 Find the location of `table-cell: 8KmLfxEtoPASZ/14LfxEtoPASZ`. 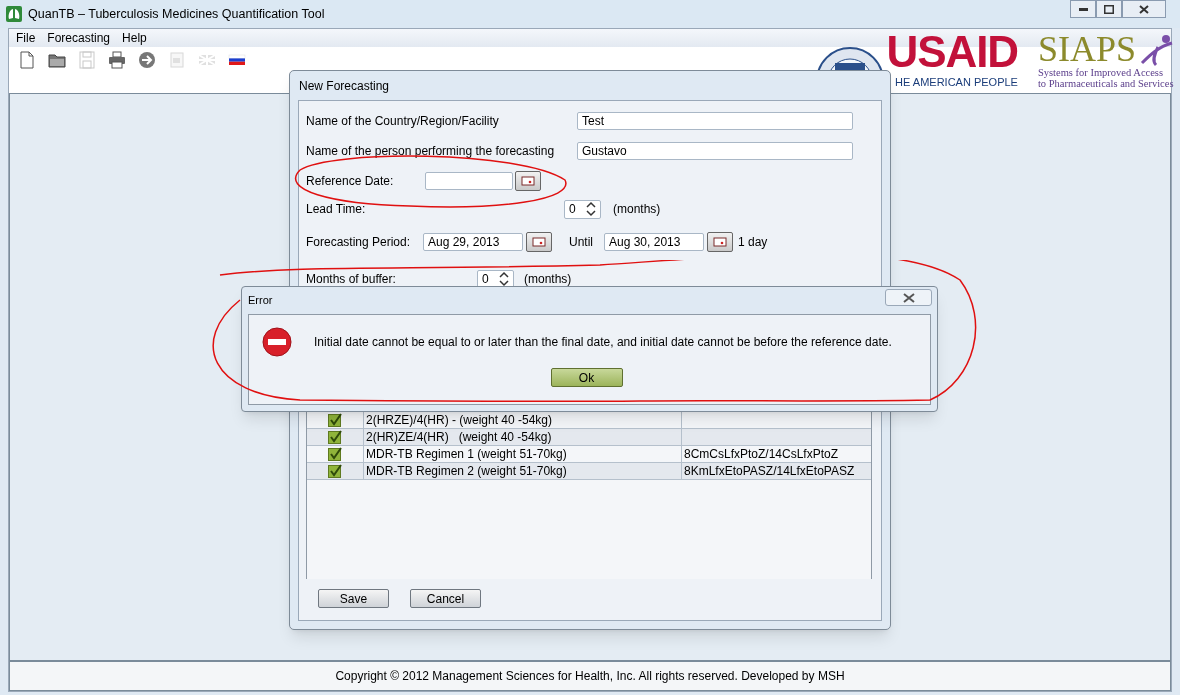

table-cell: 8KmLfxEtoPASZ/14LfxEtoPASZ is located at coordinates (769, 471).